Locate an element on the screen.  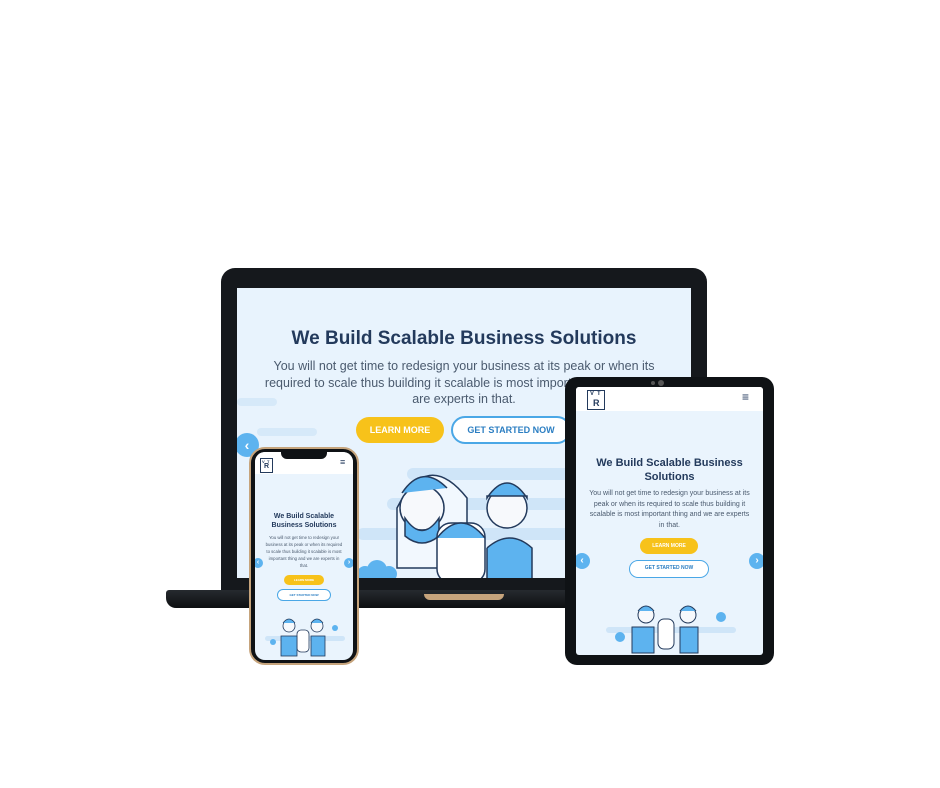
hero-title: We Build Scalable Business Solutions is located at coordinates (464, 338).